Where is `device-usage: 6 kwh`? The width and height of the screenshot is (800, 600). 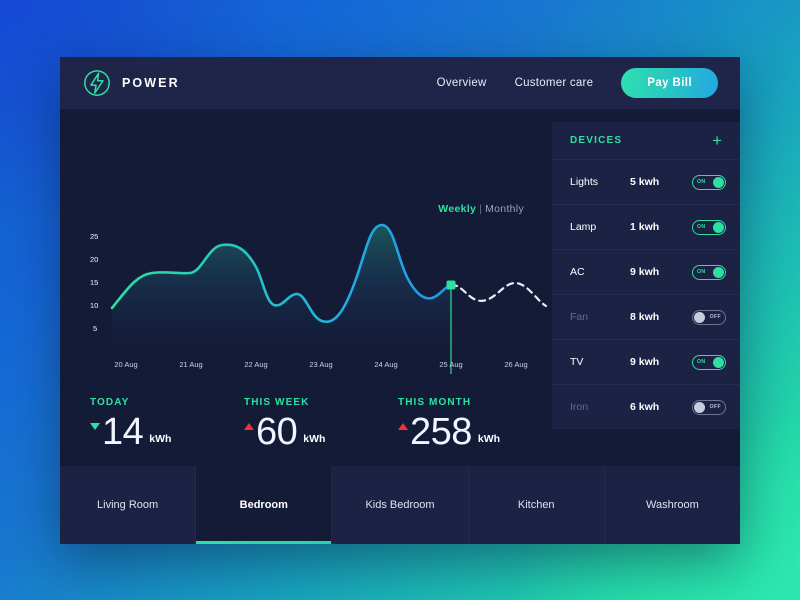 device-usage: 6 kwh is located at coordinates (645, 407).